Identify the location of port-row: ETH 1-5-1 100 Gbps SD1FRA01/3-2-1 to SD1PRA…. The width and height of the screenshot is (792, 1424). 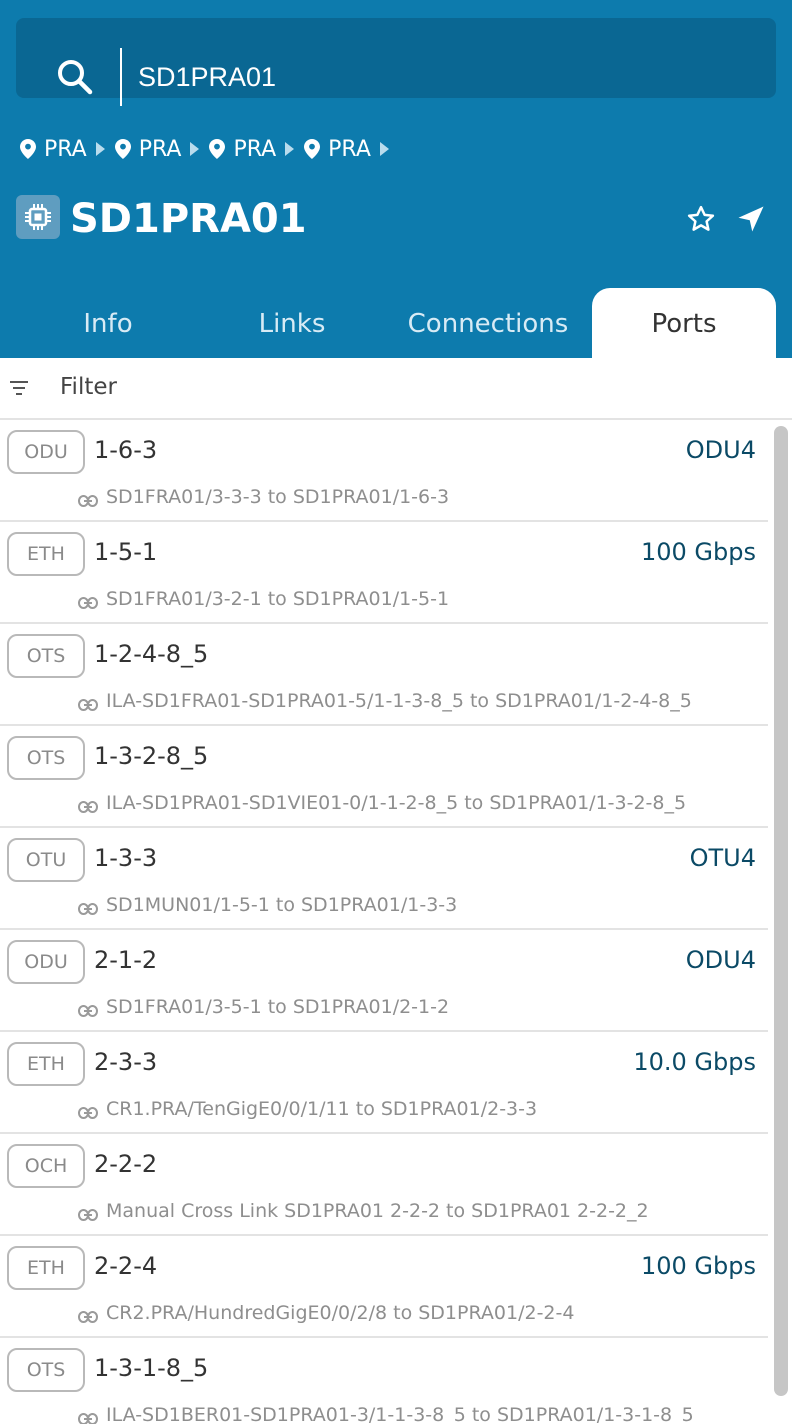
(384, 573).